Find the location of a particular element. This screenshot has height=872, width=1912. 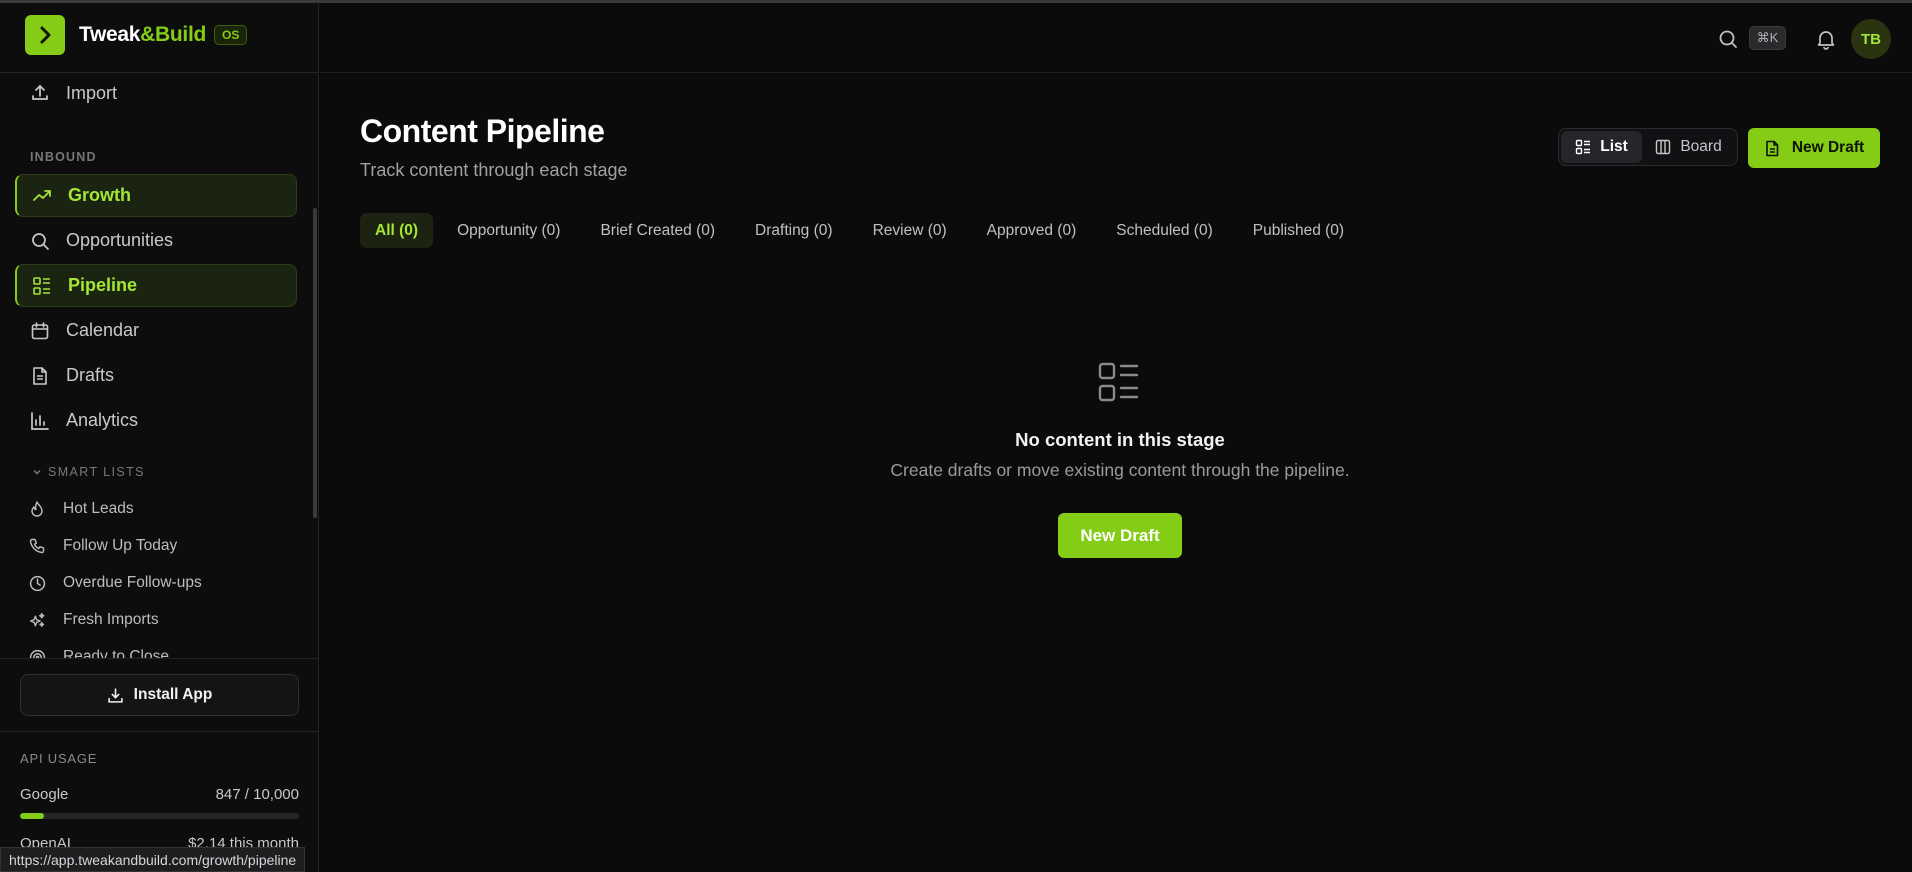

smart-list-label: Overdue Follow-ups is located at coordinates (132, 582).